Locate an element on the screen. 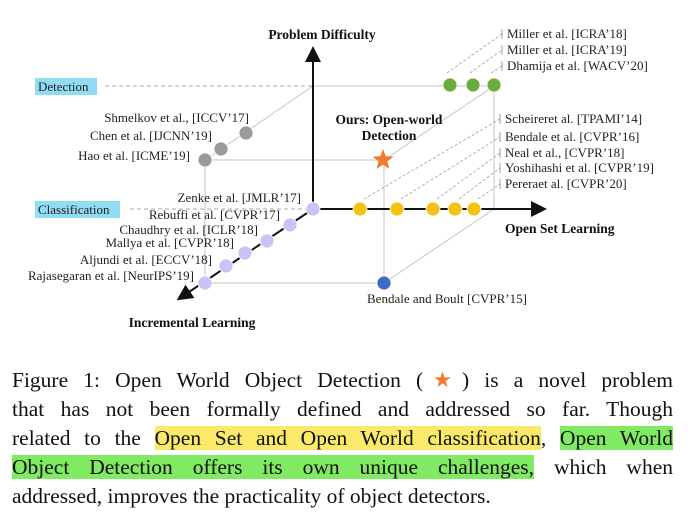 The height and width of the screenshot is (523, 695). star-icon: ★ is located at coordinates (442, 380).